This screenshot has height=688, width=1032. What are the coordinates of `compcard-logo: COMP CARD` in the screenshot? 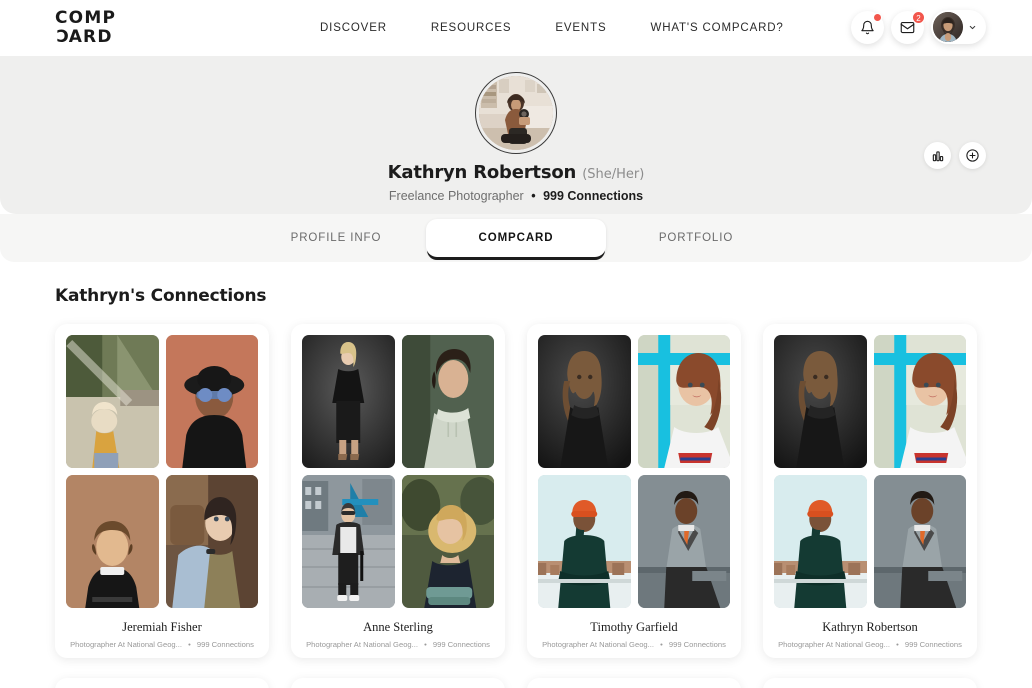 It's located at (86, 28).